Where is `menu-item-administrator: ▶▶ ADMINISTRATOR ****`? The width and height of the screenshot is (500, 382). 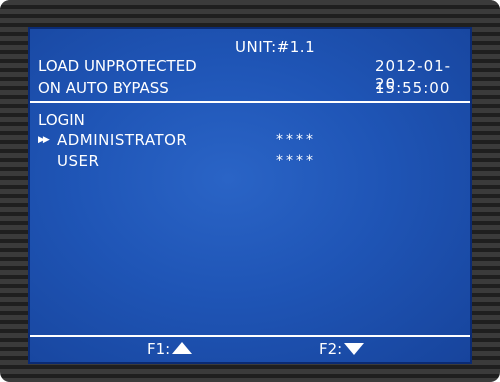 menu-item-administrator: ▶▶ ADMINISTRATOR **** is located at coordinates (250, 140).